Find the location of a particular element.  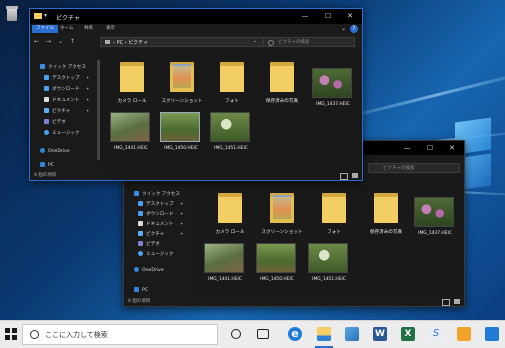

task-view-icon is located at coordinates (263, 334).